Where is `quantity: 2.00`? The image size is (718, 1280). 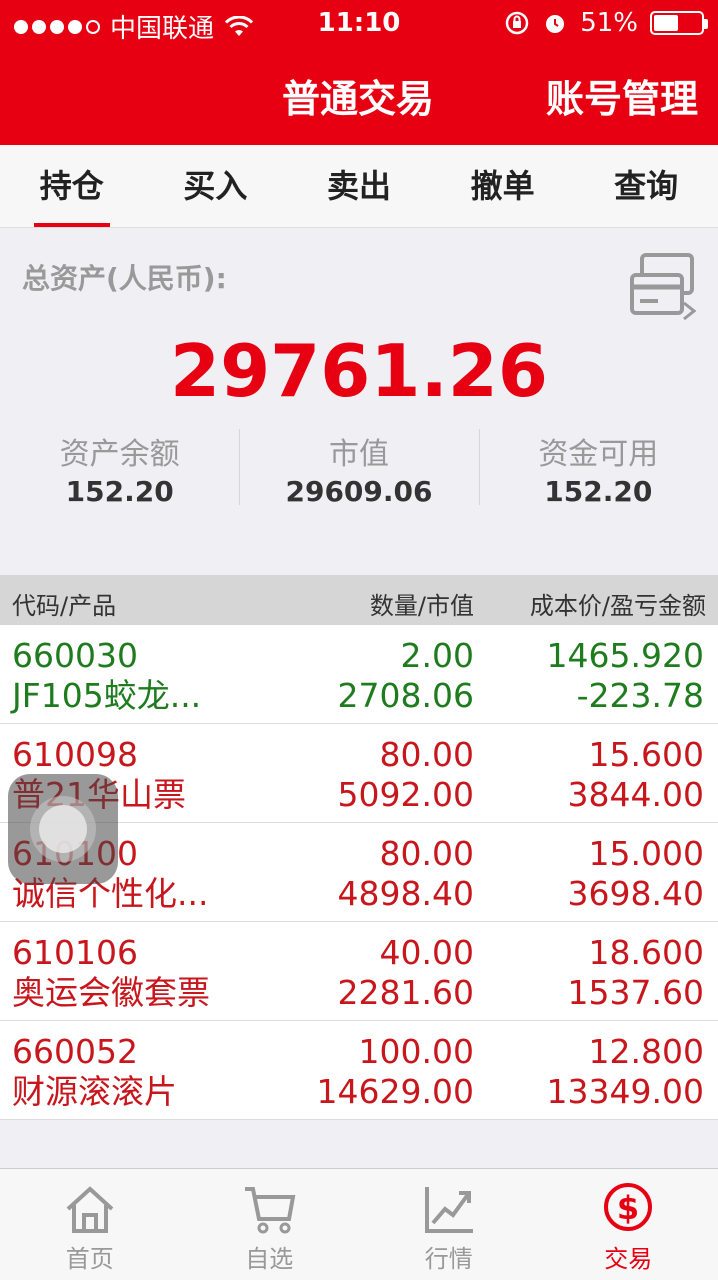 quantity: 2.00 is located at coordinates (437, 655).